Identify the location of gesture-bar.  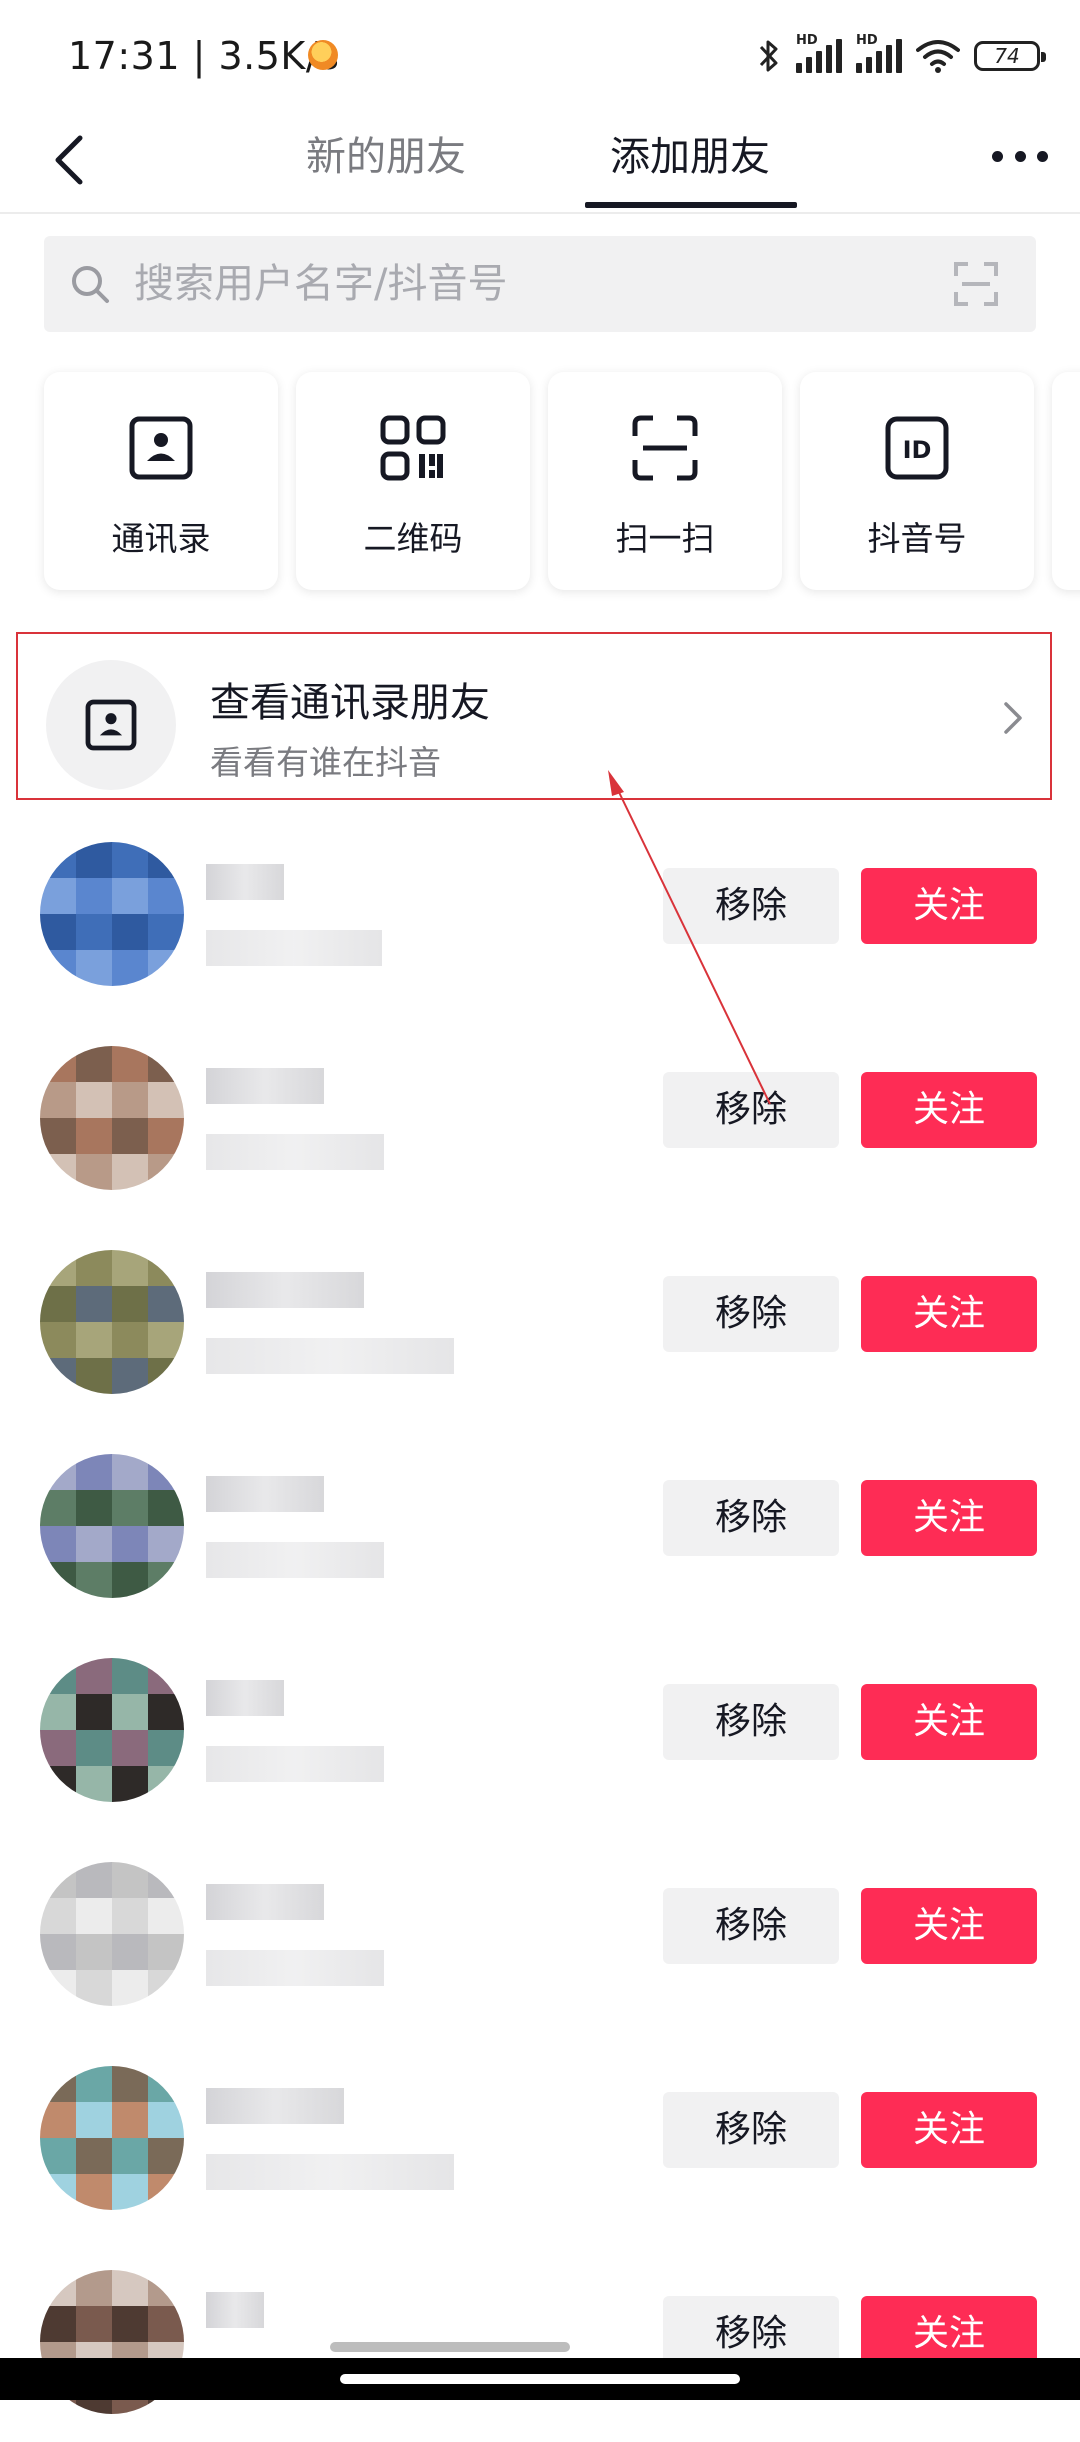
(540, 2379).